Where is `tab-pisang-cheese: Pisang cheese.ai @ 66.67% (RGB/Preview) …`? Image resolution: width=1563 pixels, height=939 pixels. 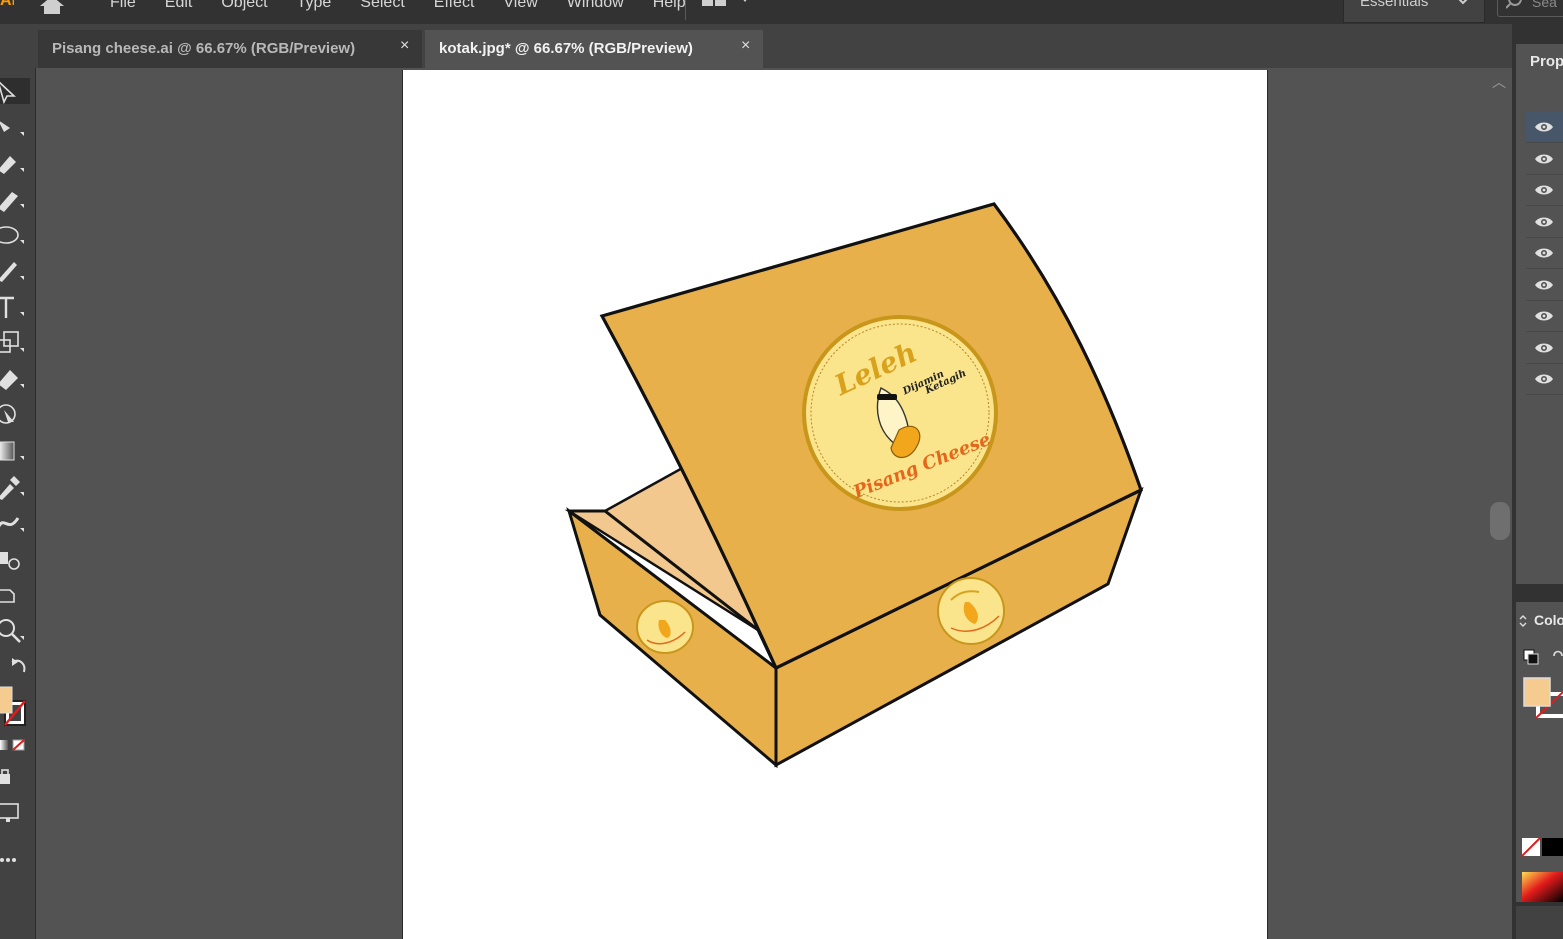
tab-pisang-cheese: Pisang cheese.ai @ 66.67% (RGB/Preview) … is located at coordinates (230, 49).